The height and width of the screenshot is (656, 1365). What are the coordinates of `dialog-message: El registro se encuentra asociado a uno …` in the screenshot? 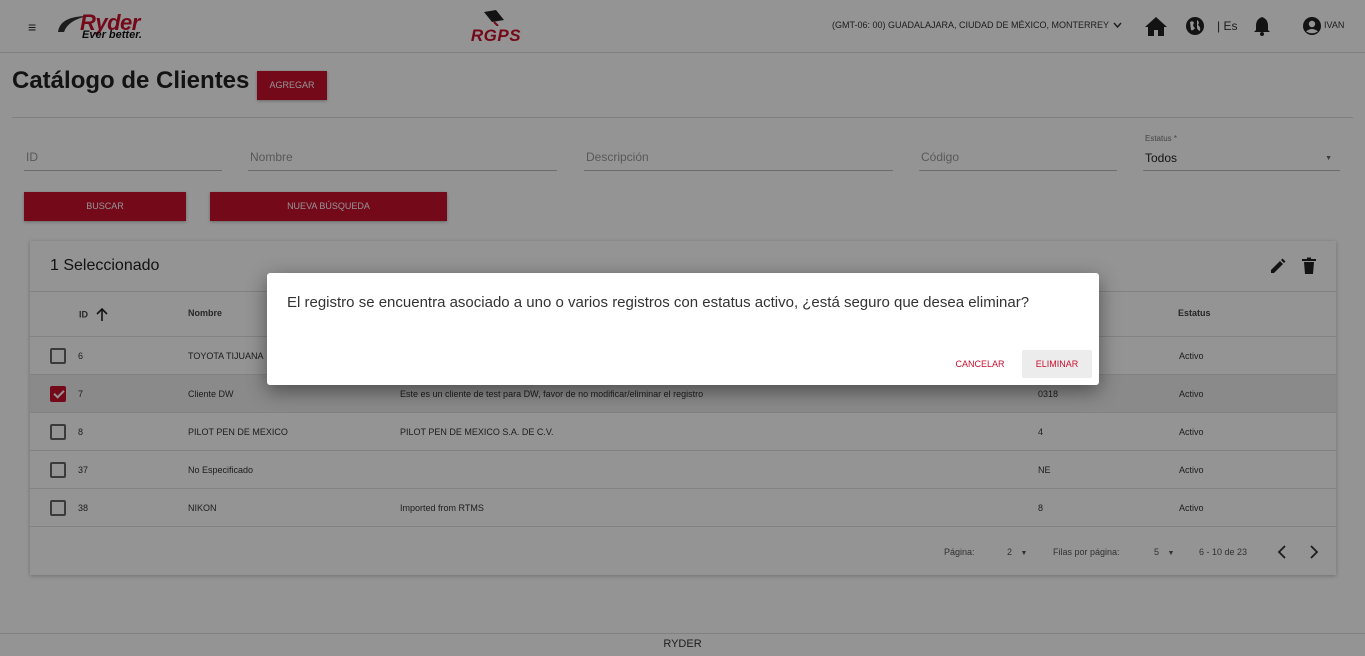 It's located at (658, 302).